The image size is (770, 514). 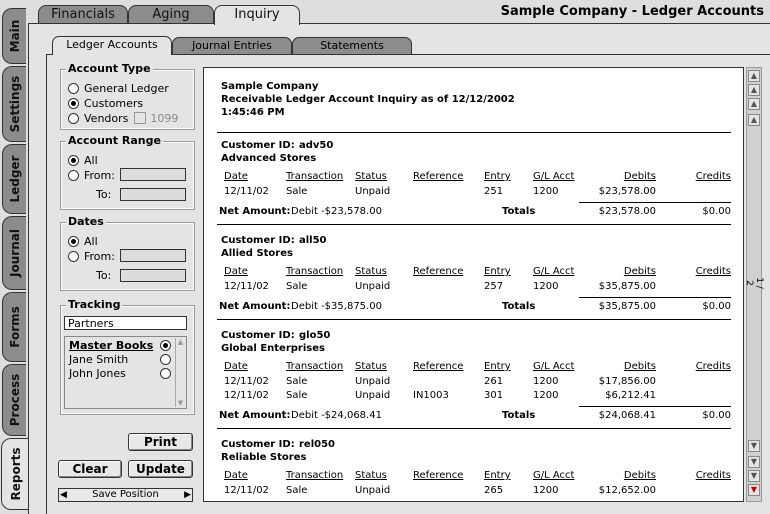 I want to click on clear-button: Clear, so click(x=90, y=469).